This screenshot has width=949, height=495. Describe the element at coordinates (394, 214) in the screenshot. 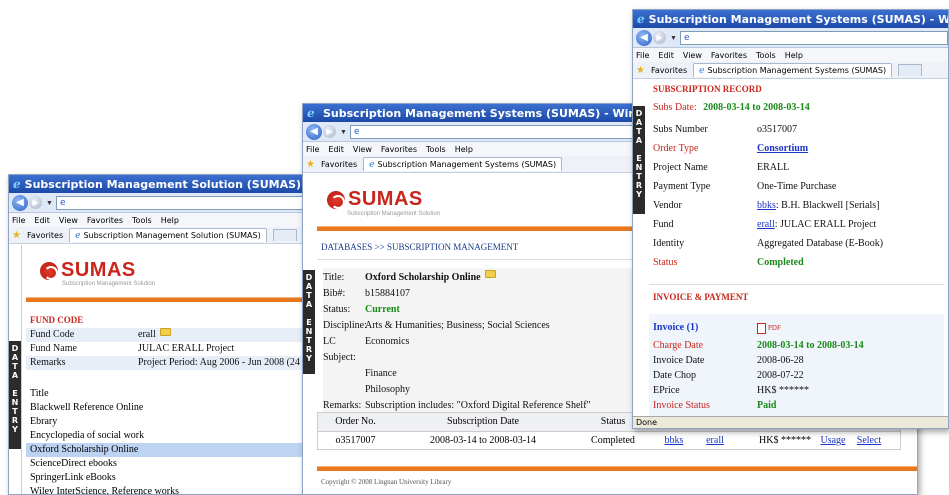

I see `logo-subtitle: Subscription Management Solution` at that location.